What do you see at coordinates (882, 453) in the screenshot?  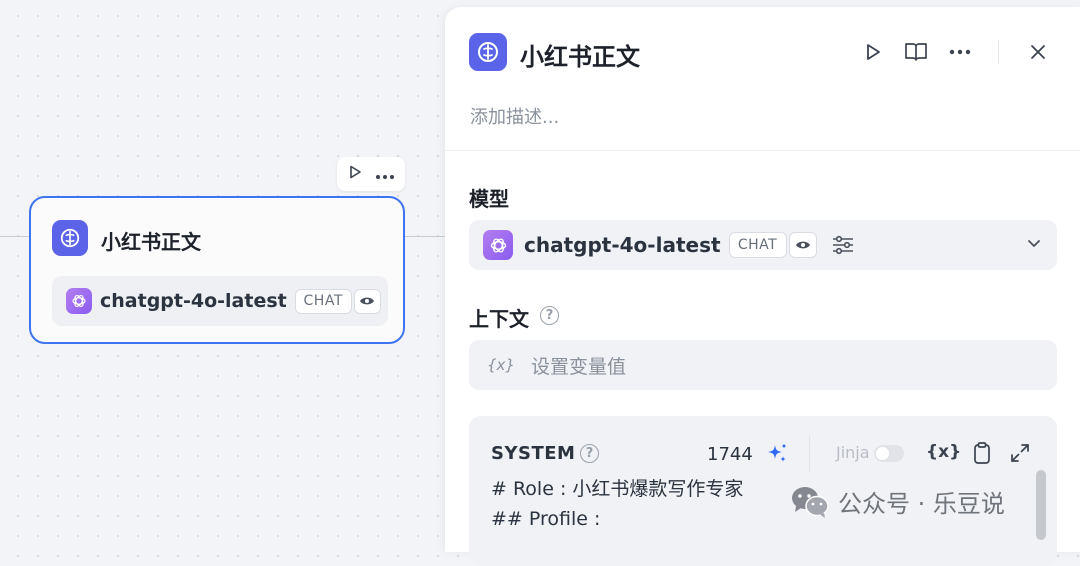 I see `toggle-knob` at bounding box center [882, 453].